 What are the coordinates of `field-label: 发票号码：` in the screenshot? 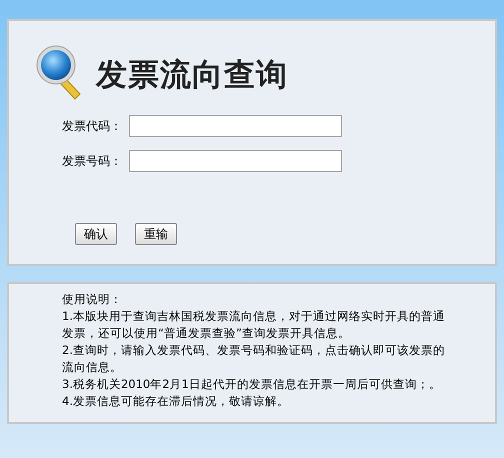 It's located at (92, 161).